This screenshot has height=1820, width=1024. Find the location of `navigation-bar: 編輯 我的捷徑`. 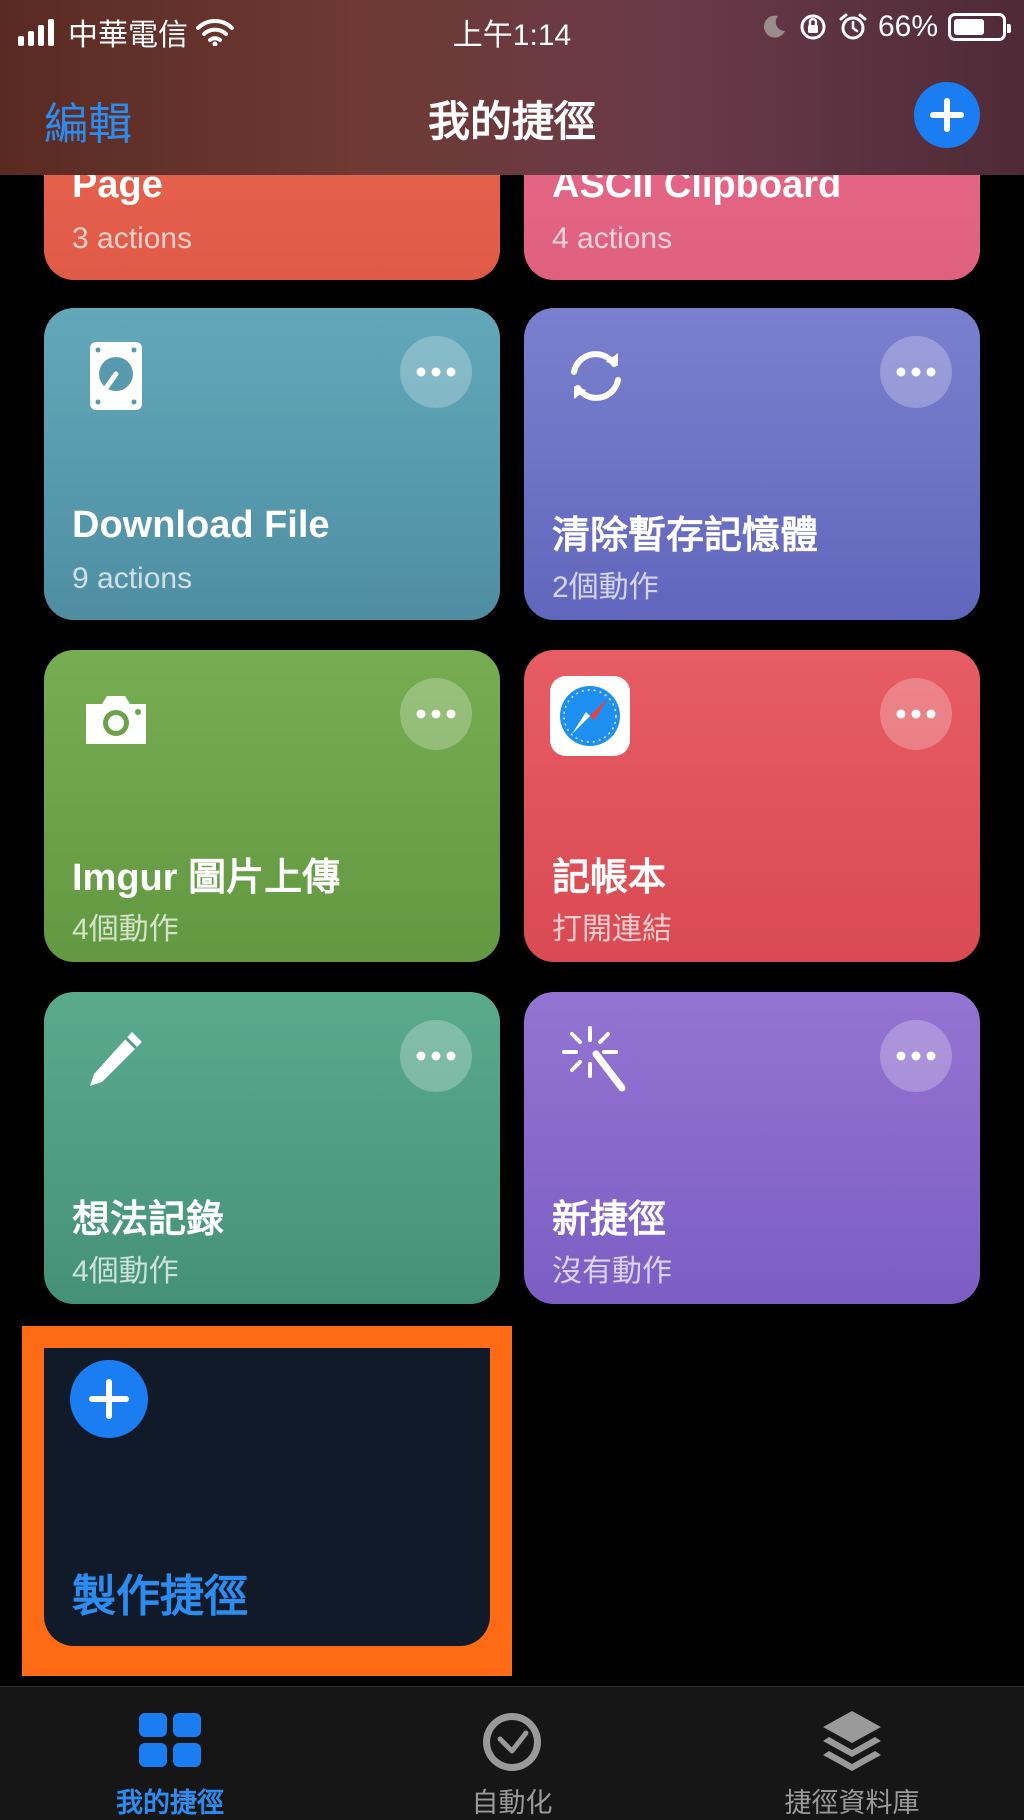

navigation-bar: 編輯 我的捷徑 is located at coordinates (512, 120).